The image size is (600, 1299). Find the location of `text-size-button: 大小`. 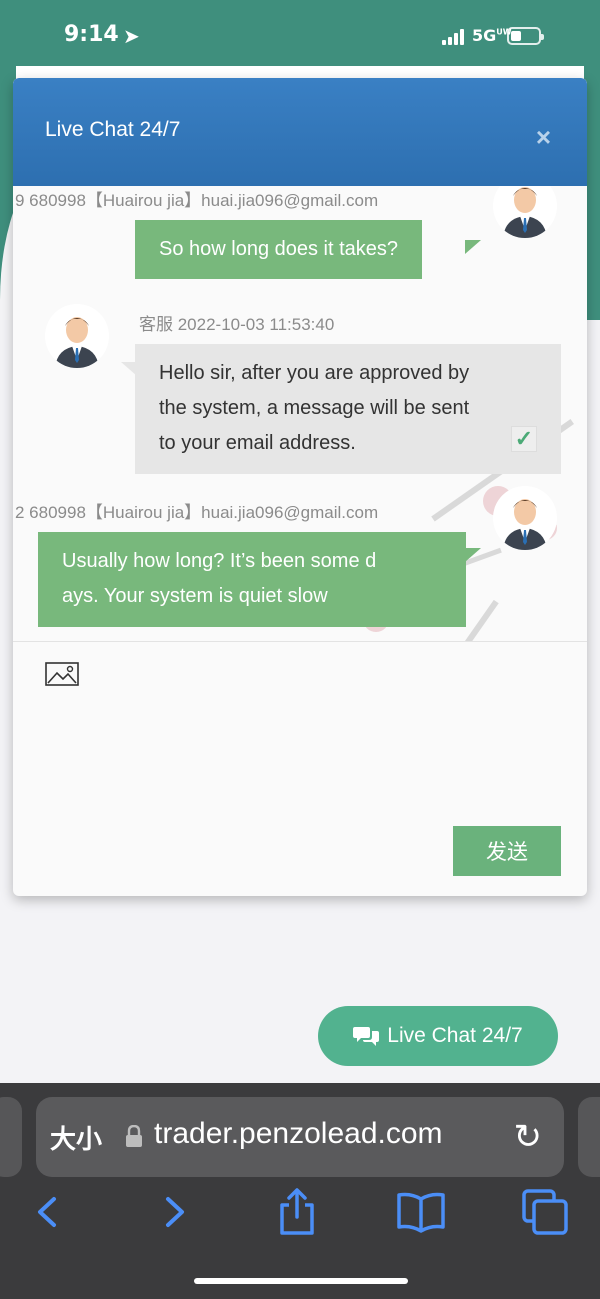

text-size-button: 大小 is located at coordinates (76, 1137).